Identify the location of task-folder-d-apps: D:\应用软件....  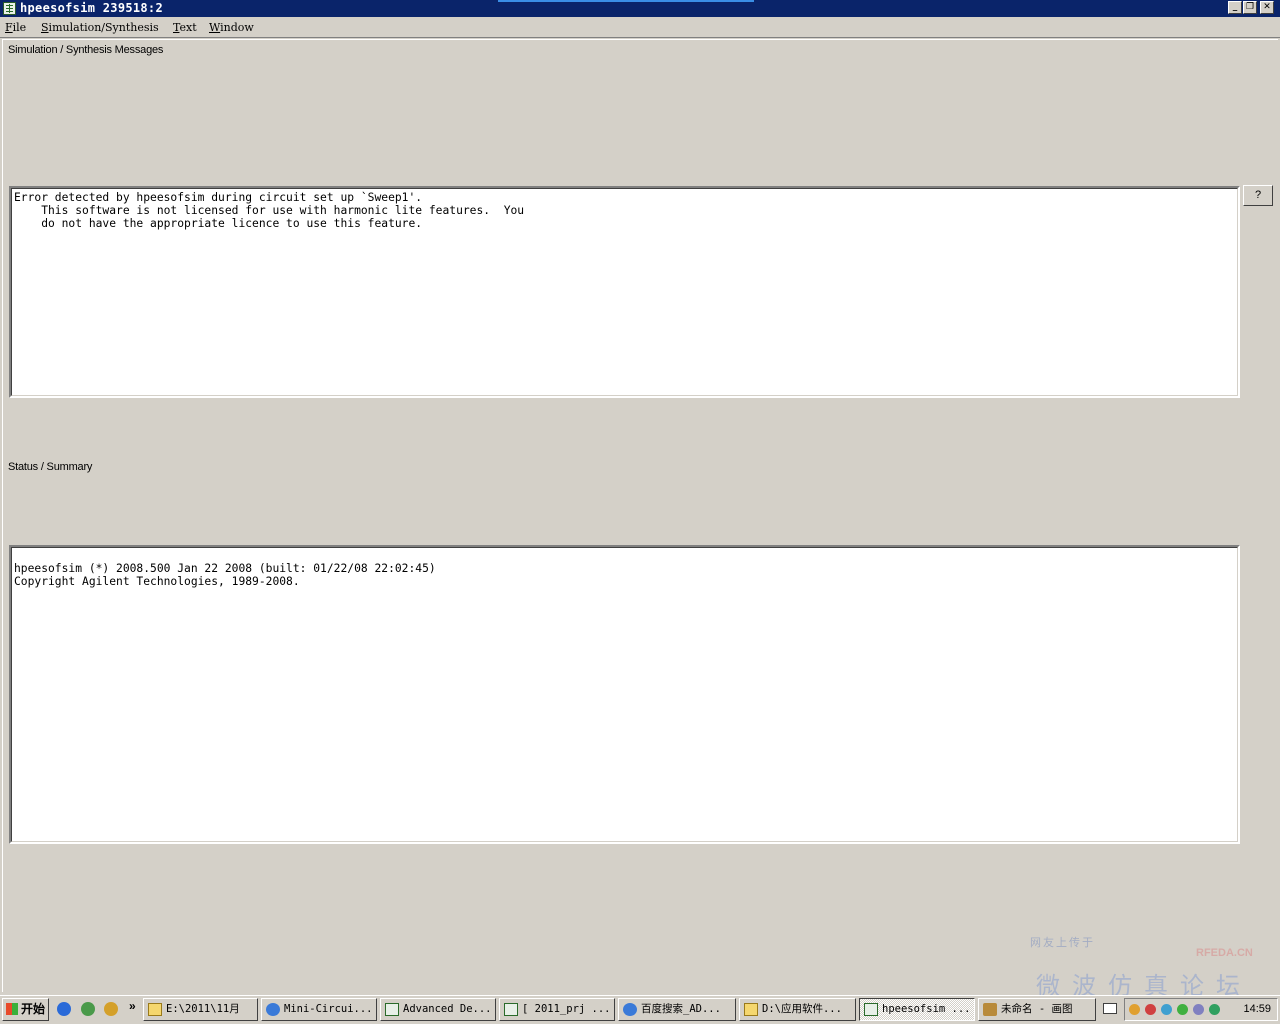
(797, 1009).